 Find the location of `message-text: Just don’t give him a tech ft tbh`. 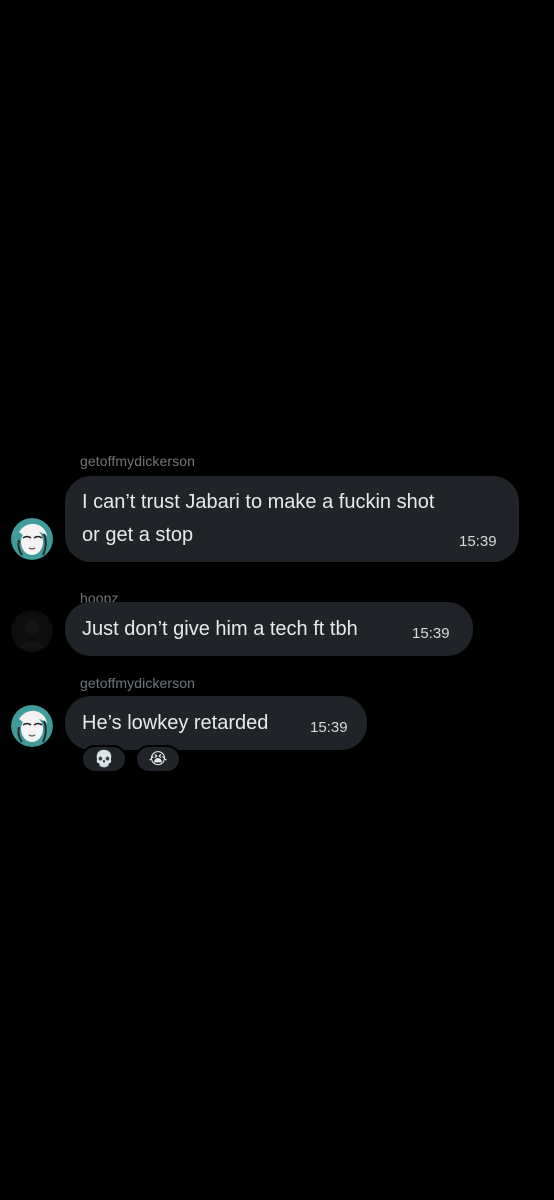

message-text: Just don’t give him a tech ft tbh is located at coordinates (220, 629).